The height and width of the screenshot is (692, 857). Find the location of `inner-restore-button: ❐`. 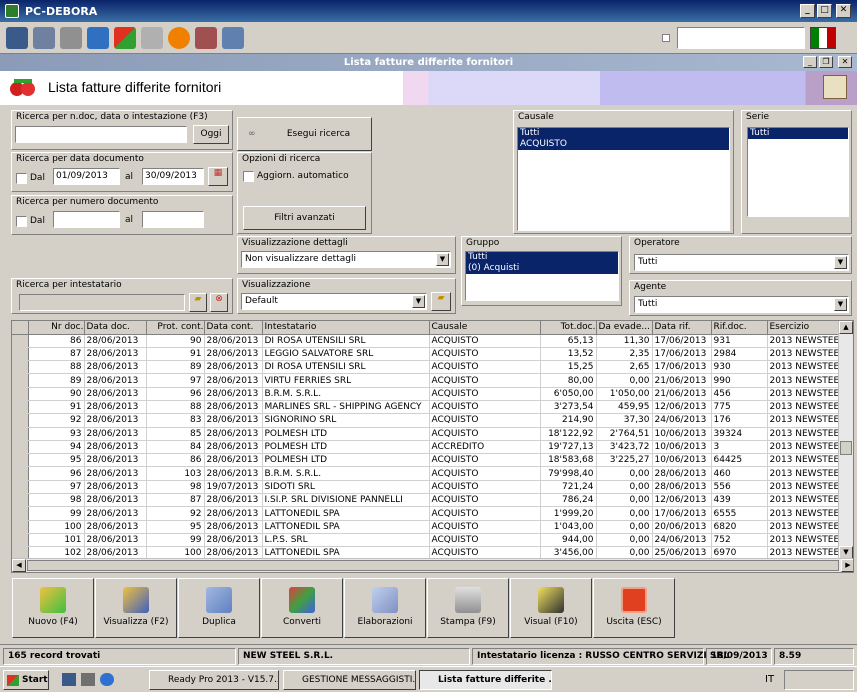

inner-restore-button: ❐ is located at coordinates (826, 62).